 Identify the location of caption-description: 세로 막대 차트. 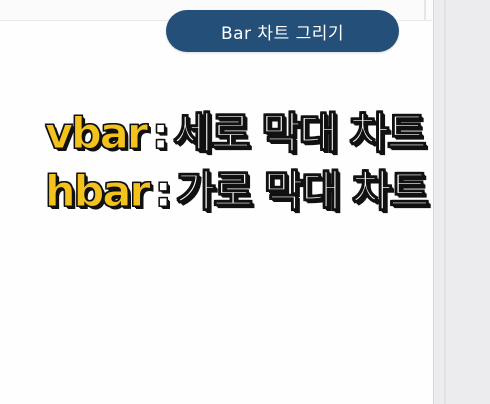
(300, 134).